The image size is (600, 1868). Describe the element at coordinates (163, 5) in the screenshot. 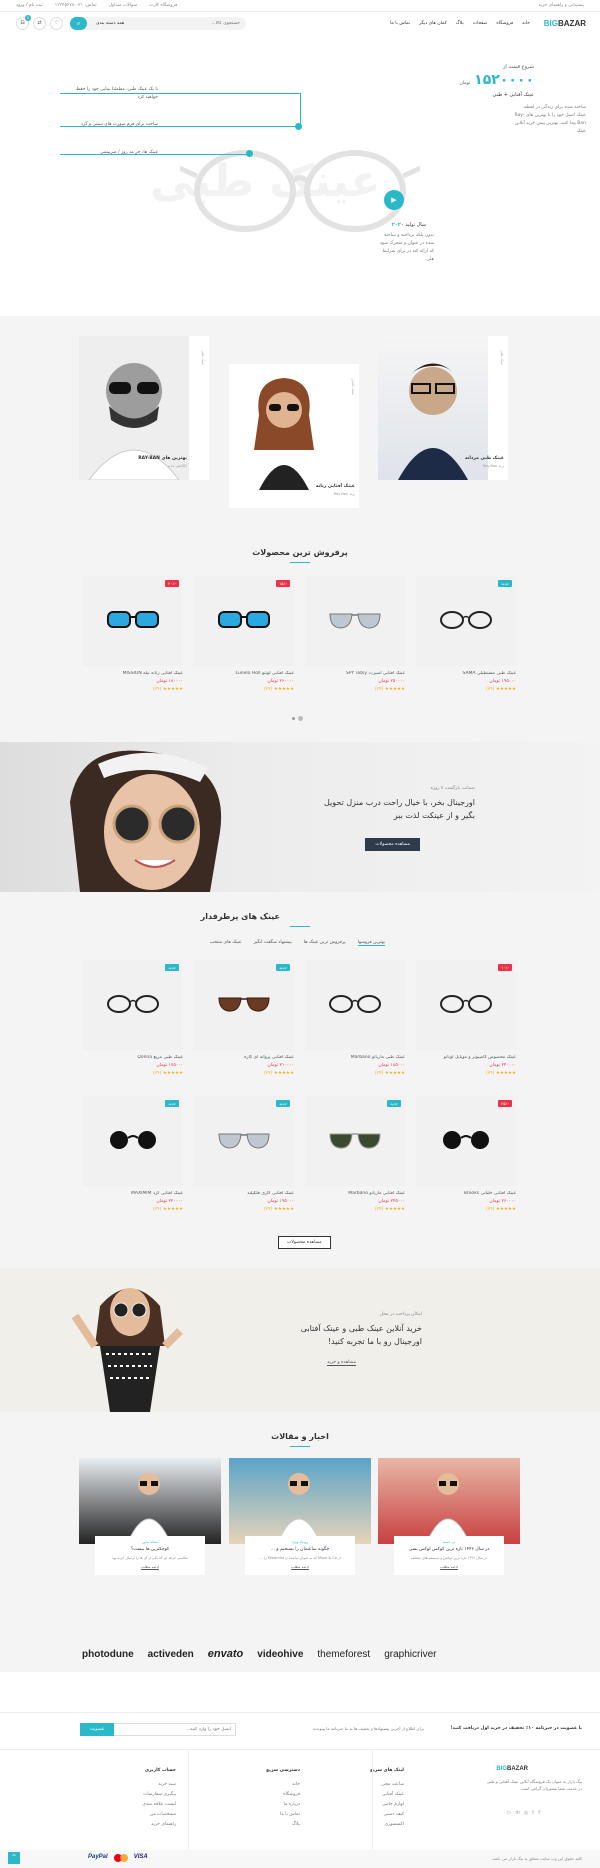

I see `topbar-link: فروشگاه کارت` at that location.